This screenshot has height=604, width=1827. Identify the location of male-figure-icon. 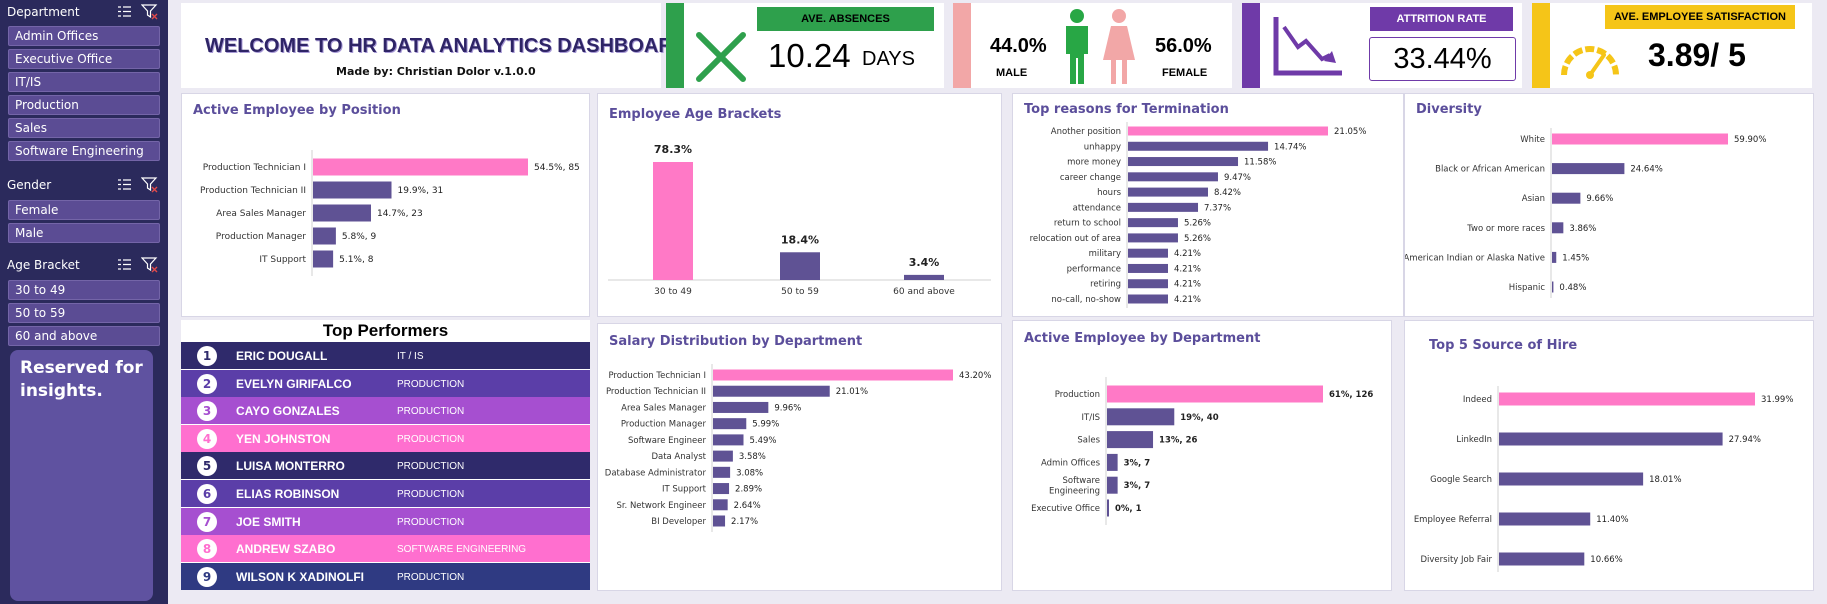
(1077, 47).